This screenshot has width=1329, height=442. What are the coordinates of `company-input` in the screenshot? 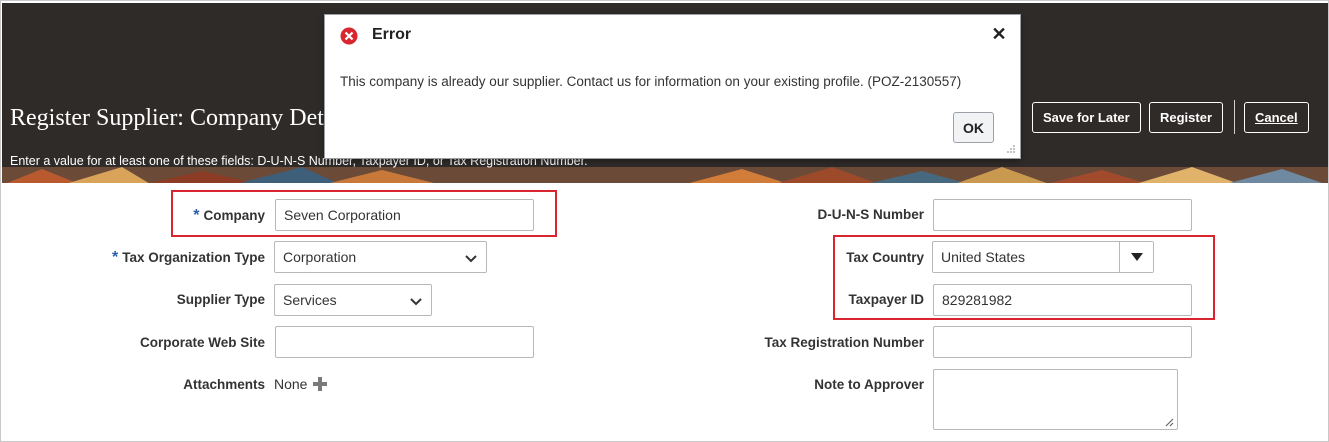 It's located at (404, 215).